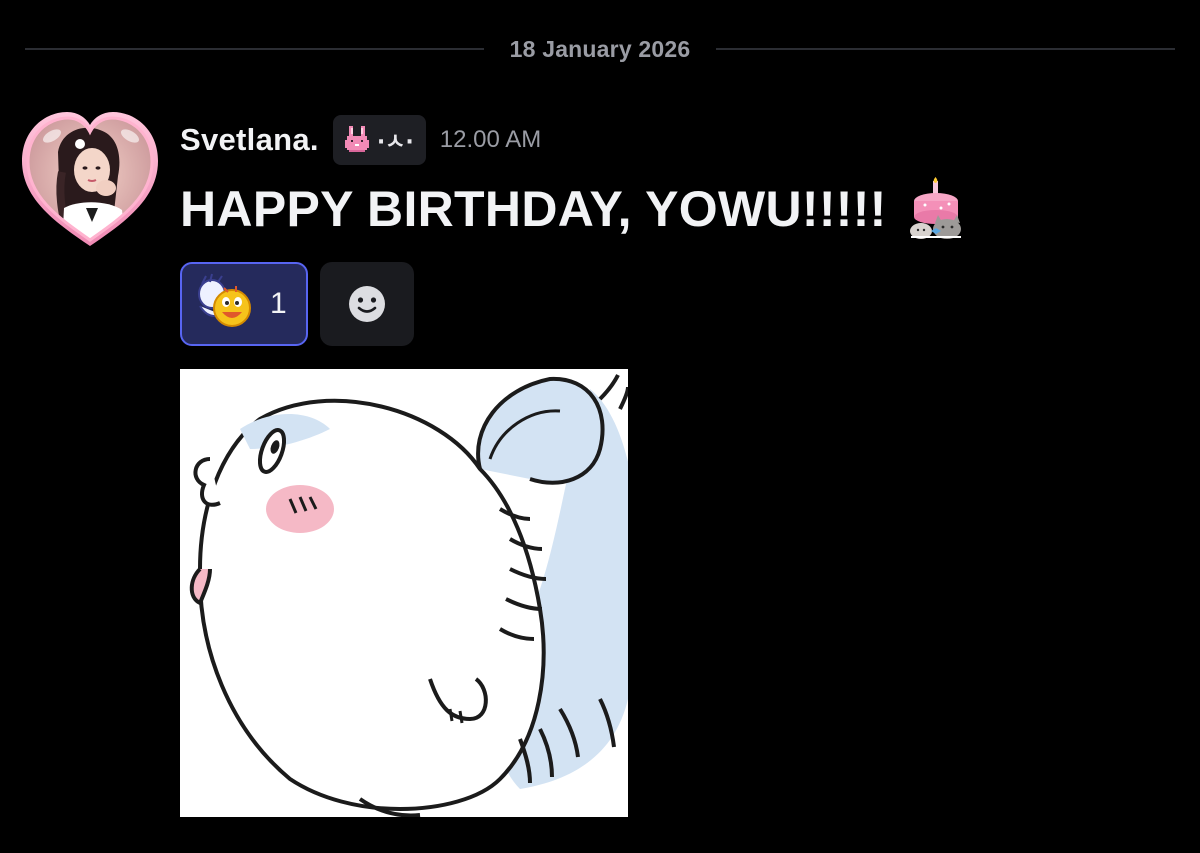 Image resolution: width=1200 pixels, height=853 pixels. I want to click on pink-bunny-icon, so click(356, 139).